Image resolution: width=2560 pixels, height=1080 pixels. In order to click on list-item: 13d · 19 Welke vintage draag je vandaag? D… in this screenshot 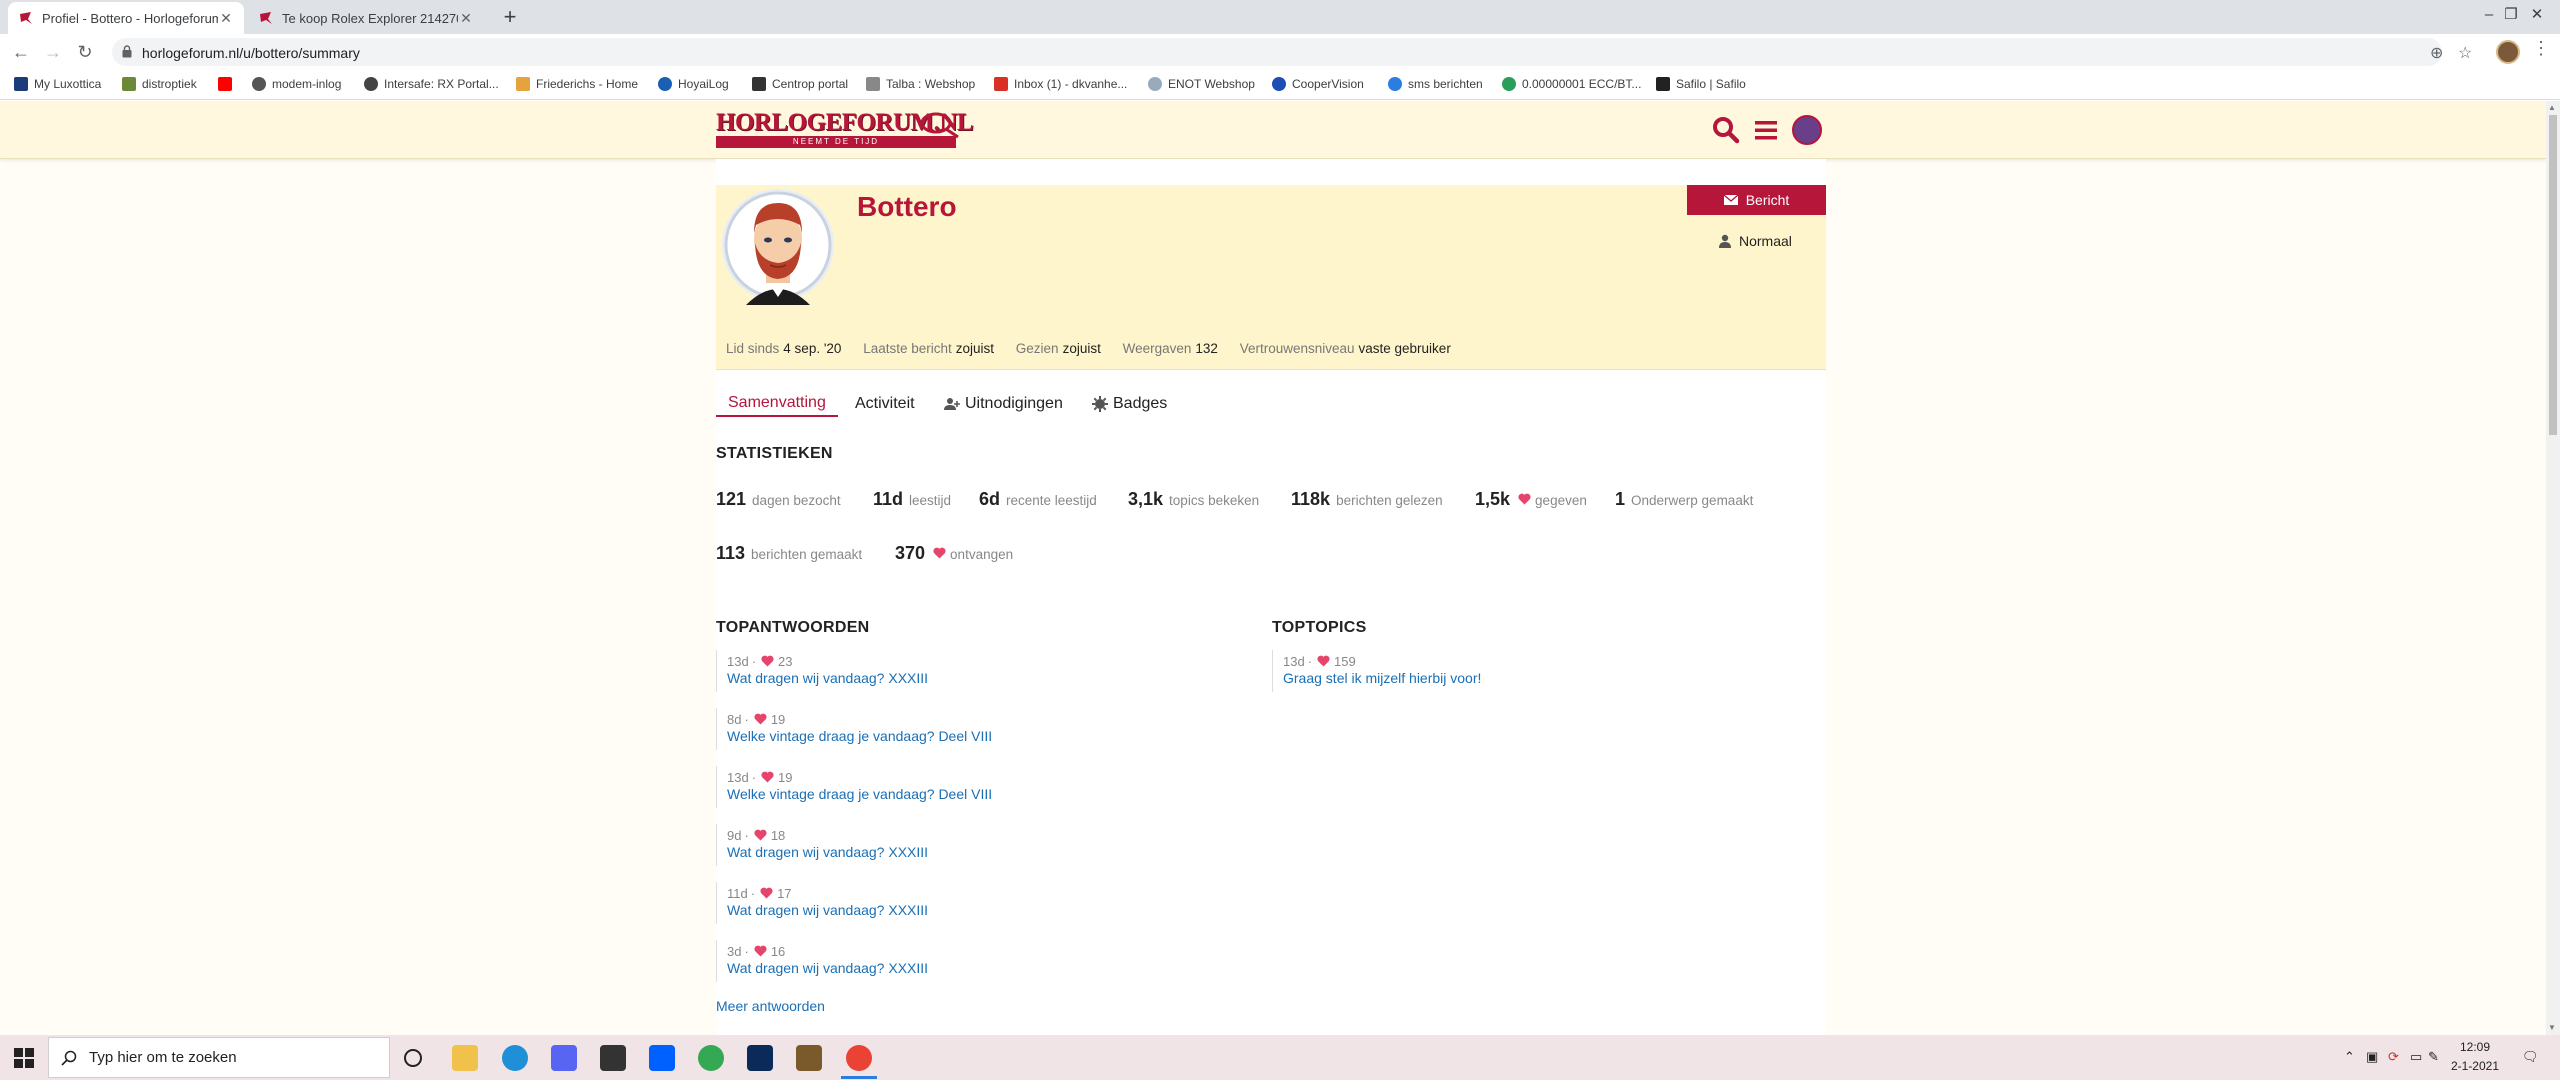, I will do `click(986, 787)`.